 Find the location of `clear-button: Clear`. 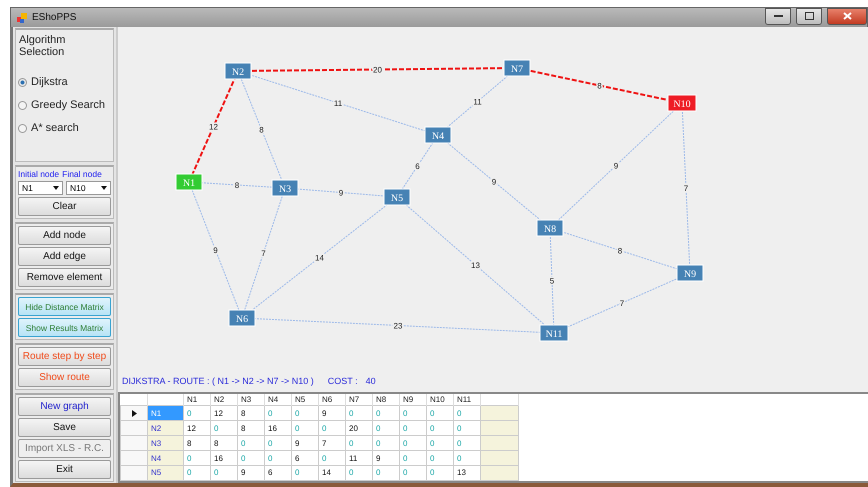

clear-button: Clear is located at coordinates (64, 206).